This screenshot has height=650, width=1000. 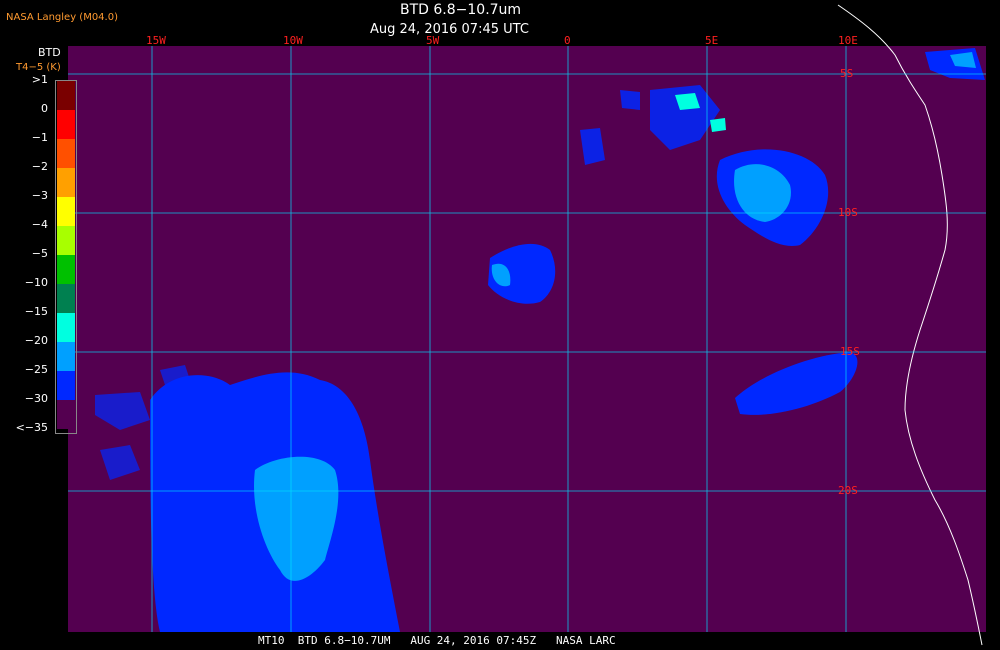 What do you see at coordinates (36, 282) in the screenshot?
I see `legend-tick-label: −10` at bounding box center [36, 282].